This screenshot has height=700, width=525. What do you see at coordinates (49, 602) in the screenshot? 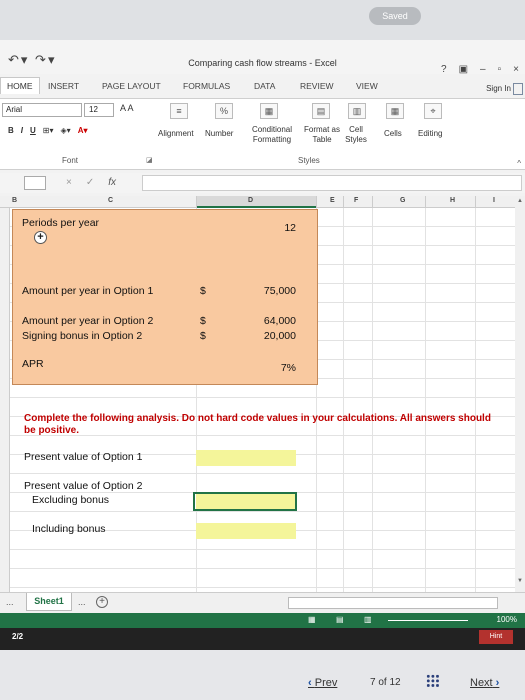
I see `sheet-tab-sheet1: Sheet1` at bounding box center [49, 602].